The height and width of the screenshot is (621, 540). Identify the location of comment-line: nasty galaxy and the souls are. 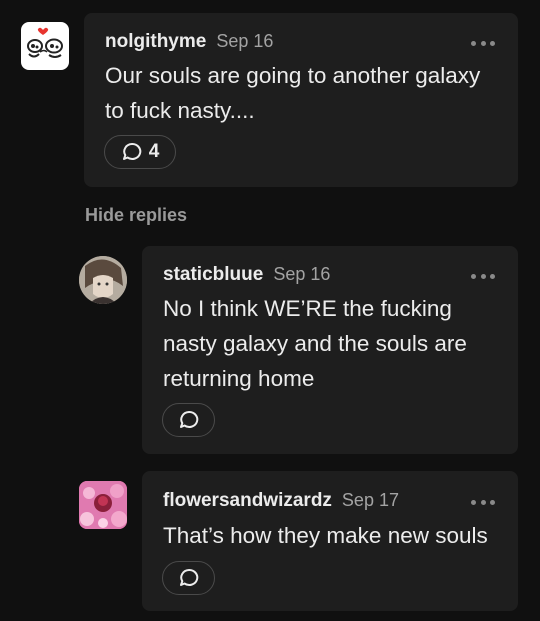
(315, 343).